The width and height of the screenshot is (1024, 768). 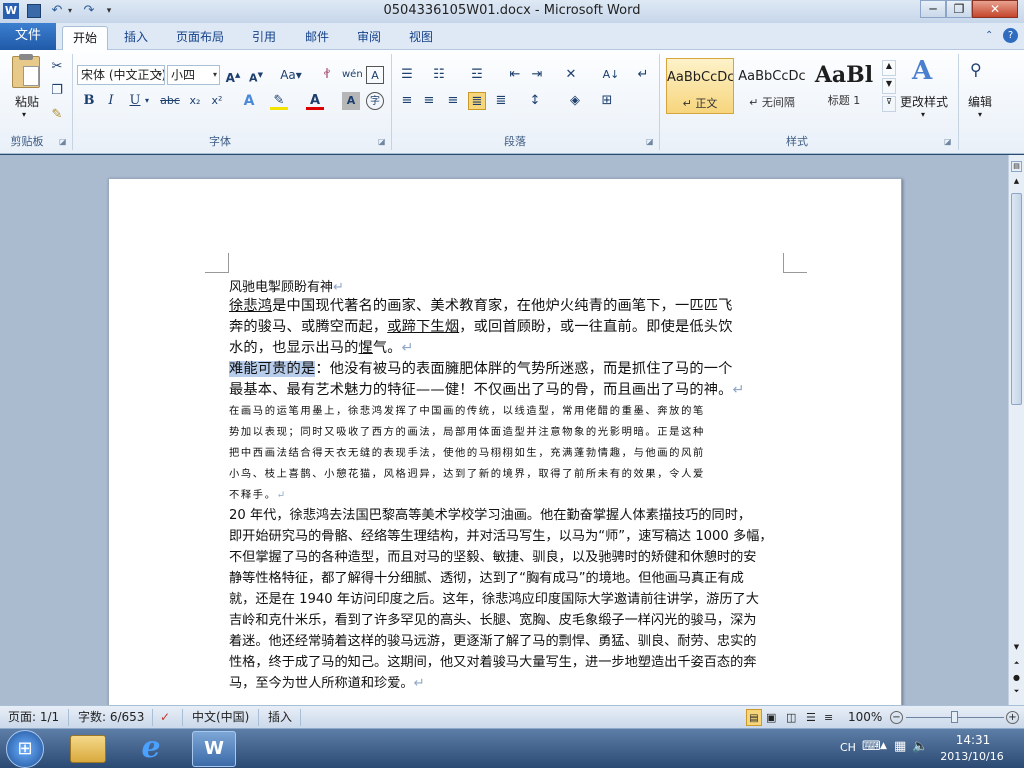 I want to click on change-styles-label: 更改样式, so click(x=924, y=101).